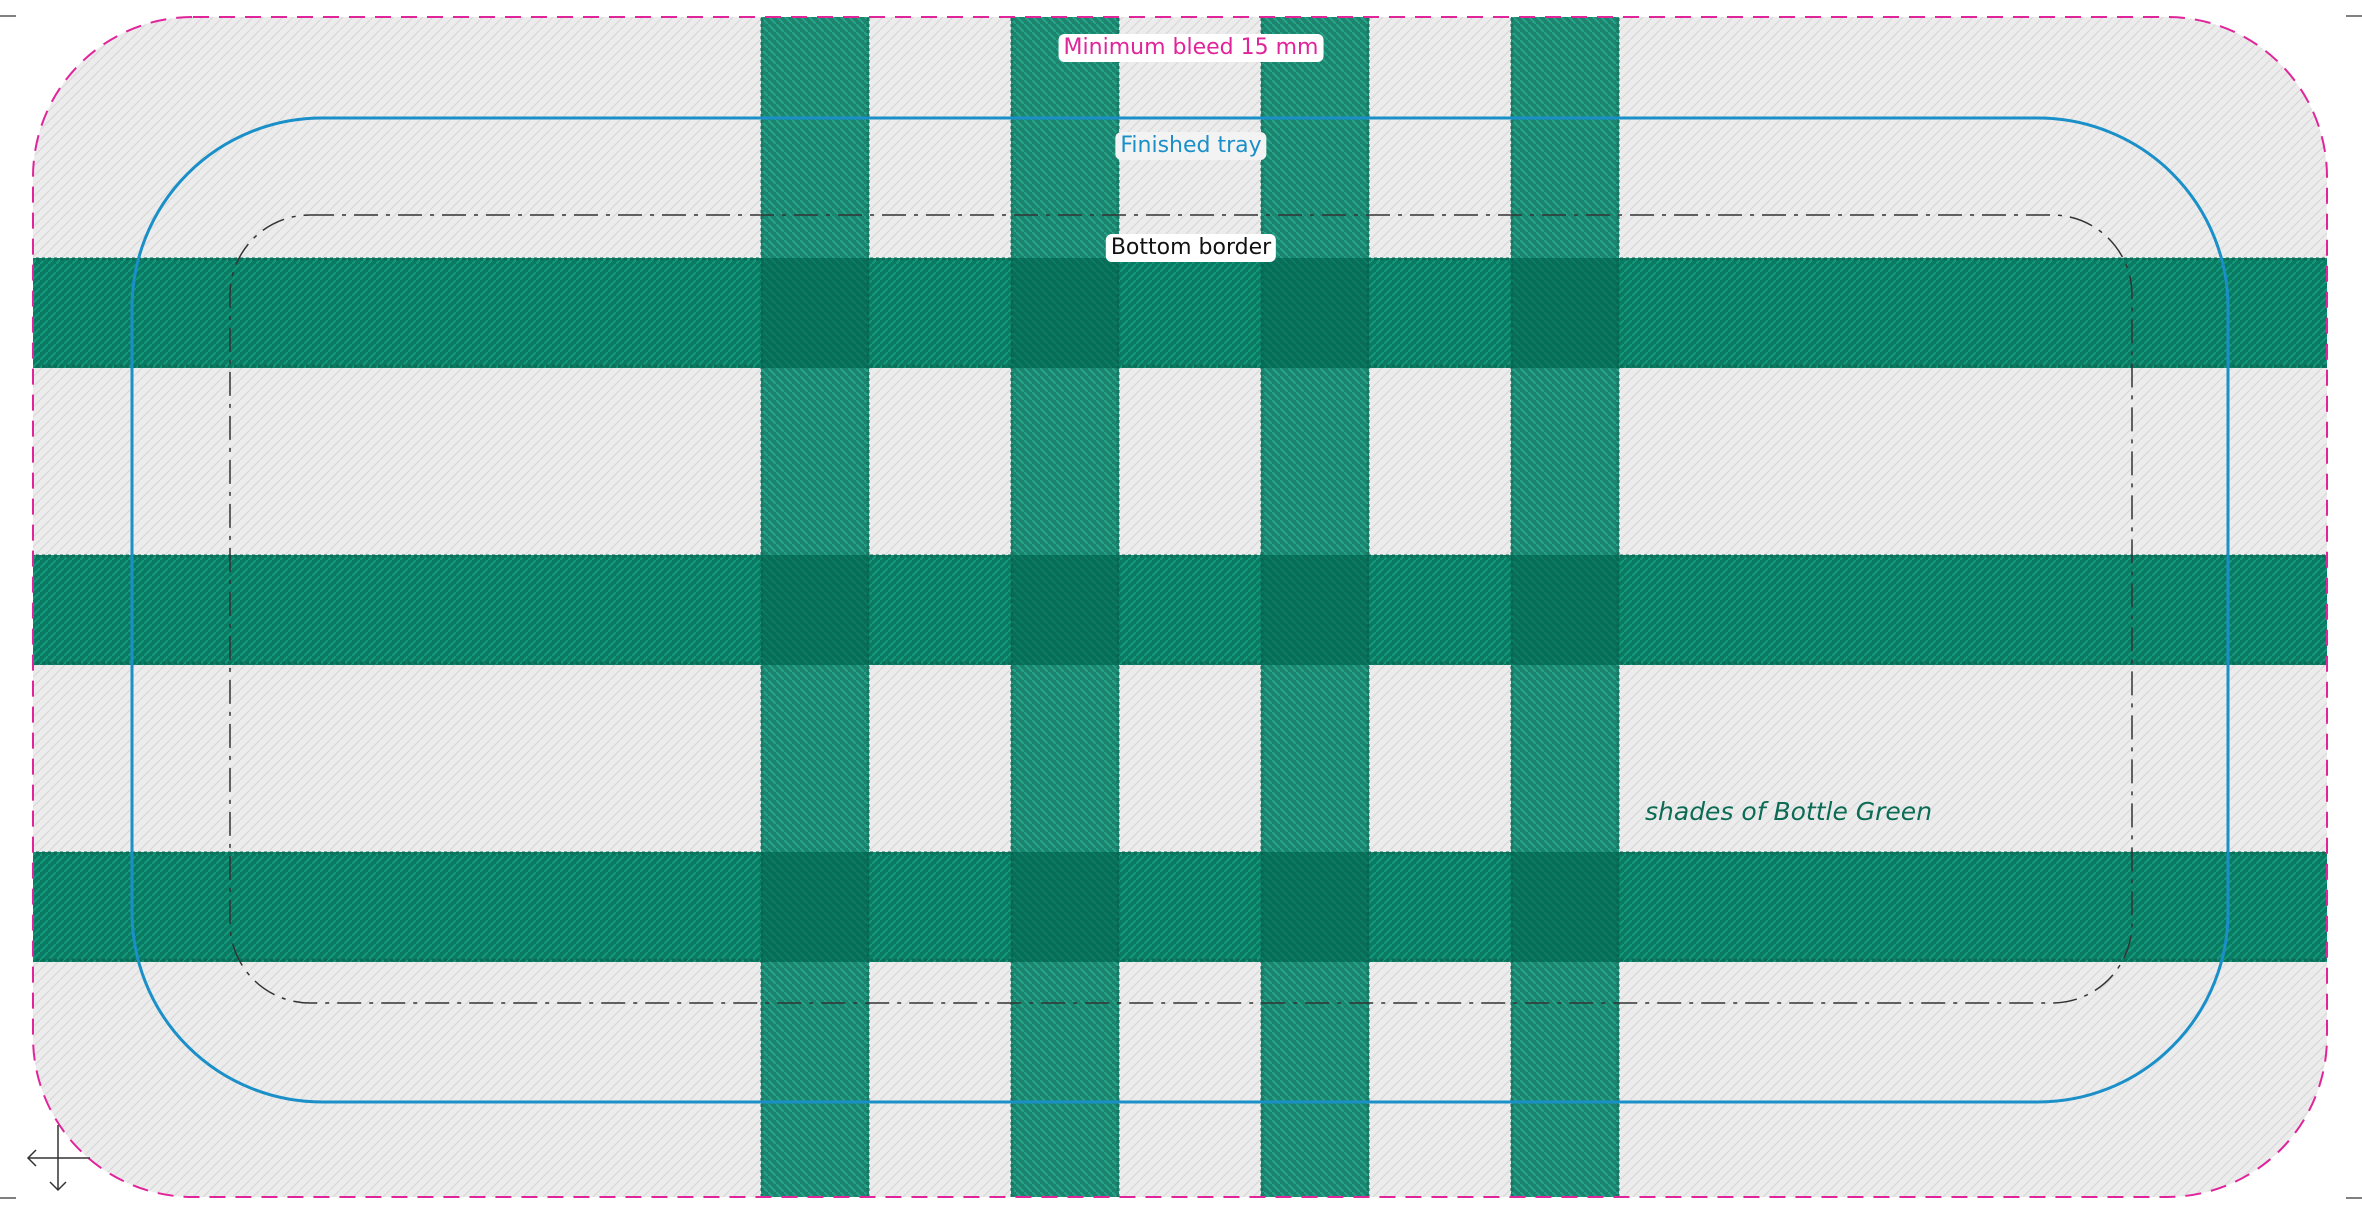 The width and height of the screenshot is (2362, 1214). I want to click on minimum-bleed-label: Minimum bleed 15 mm, so click(1191, 48).